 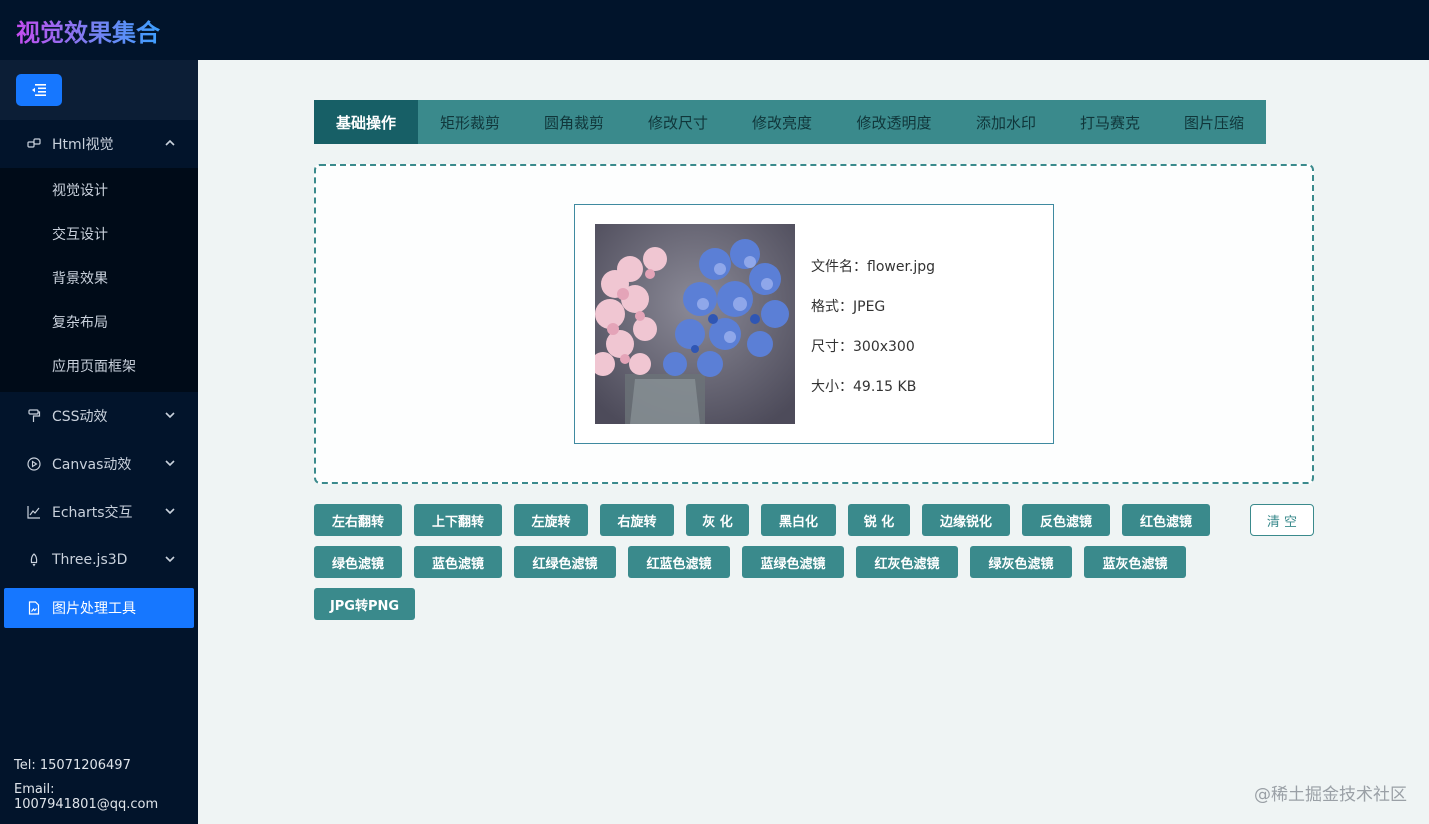 I want to click on tab-resize: 修改尺寸, so click(x=678, y=122).